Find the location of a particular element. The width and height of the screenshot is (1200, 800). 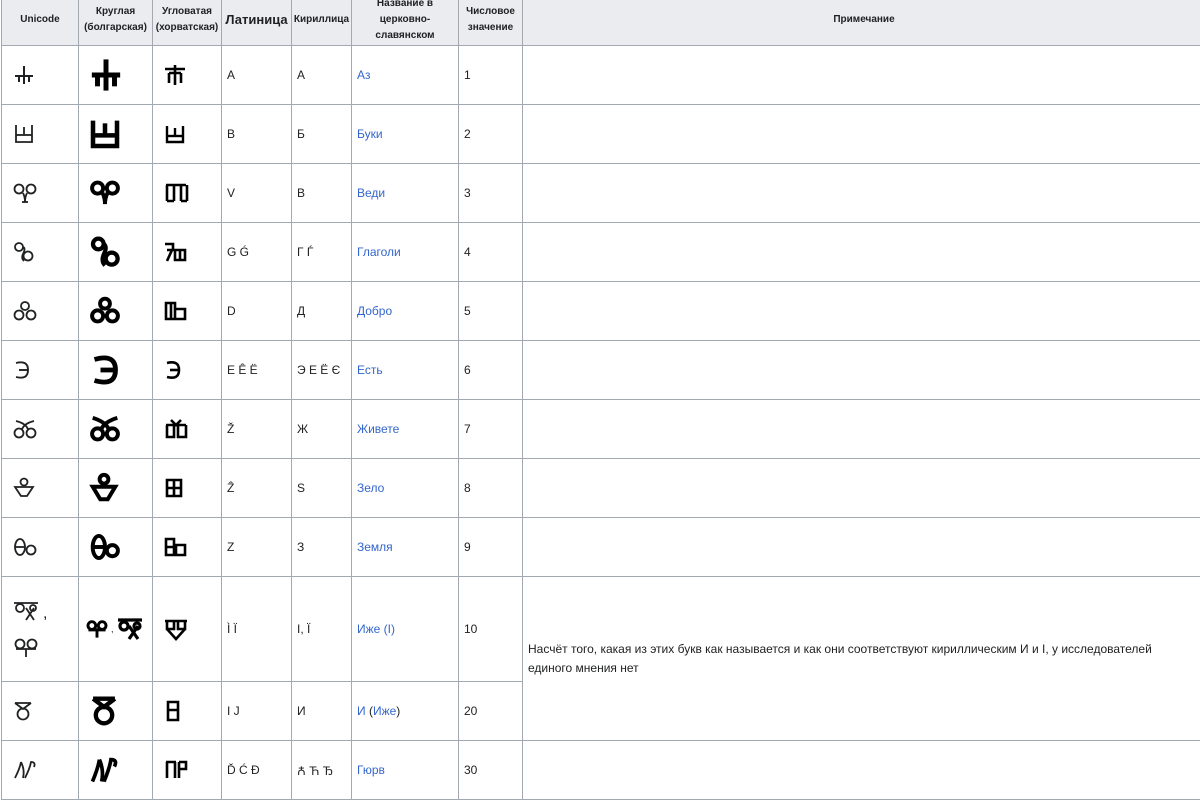

glagolitic-glagoli-icon is located at coordinates (176, 252).